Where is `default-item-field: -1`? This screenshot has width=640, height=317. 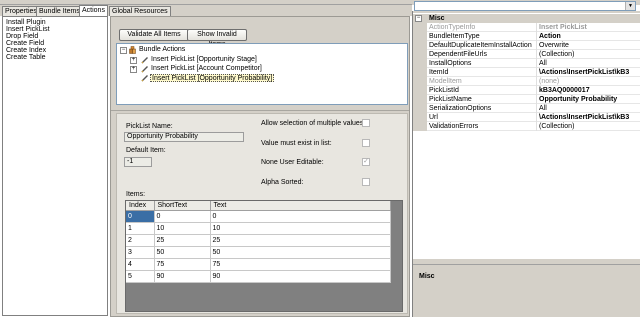
default-item-field: -1 is located at coordinates (138, 162).